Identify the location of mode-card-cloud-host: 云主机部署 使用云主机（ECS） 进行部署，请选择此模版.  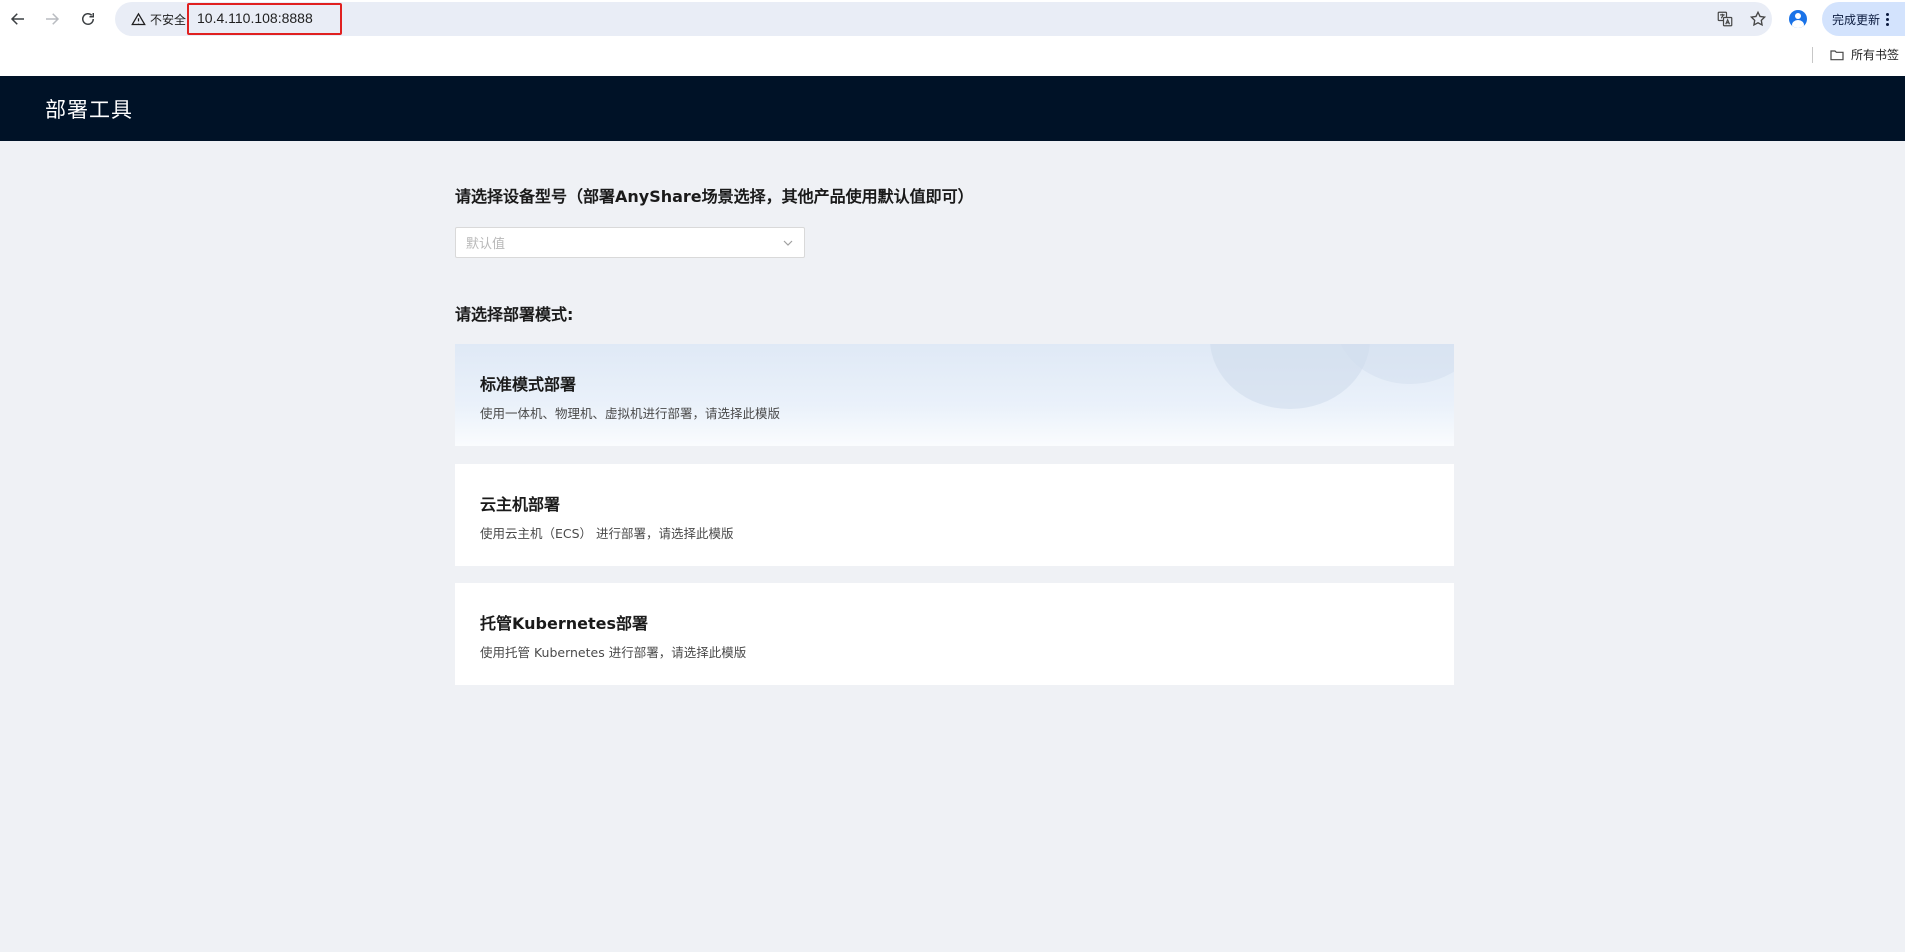
(954, 515).